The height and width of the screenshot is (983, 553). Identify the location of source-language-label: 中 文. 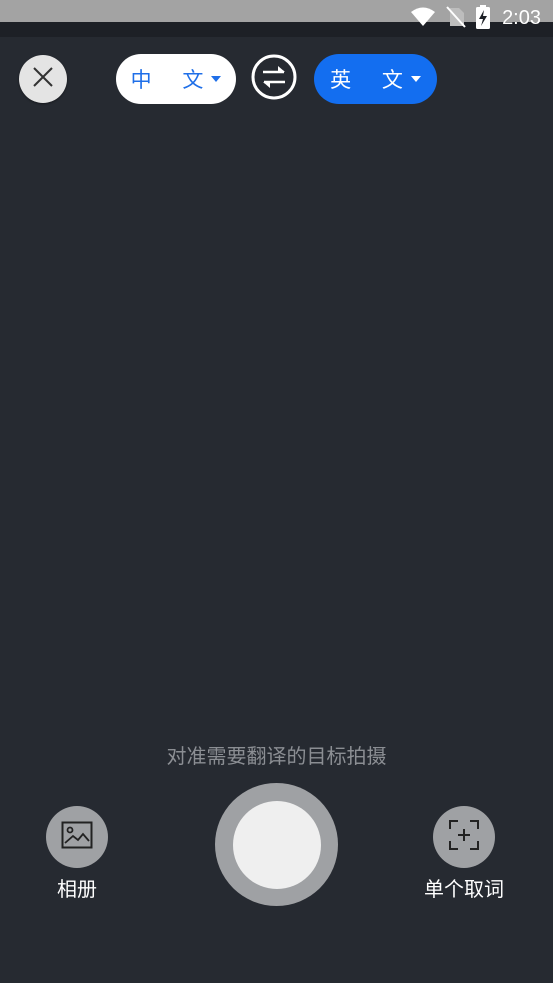
(173, 80).